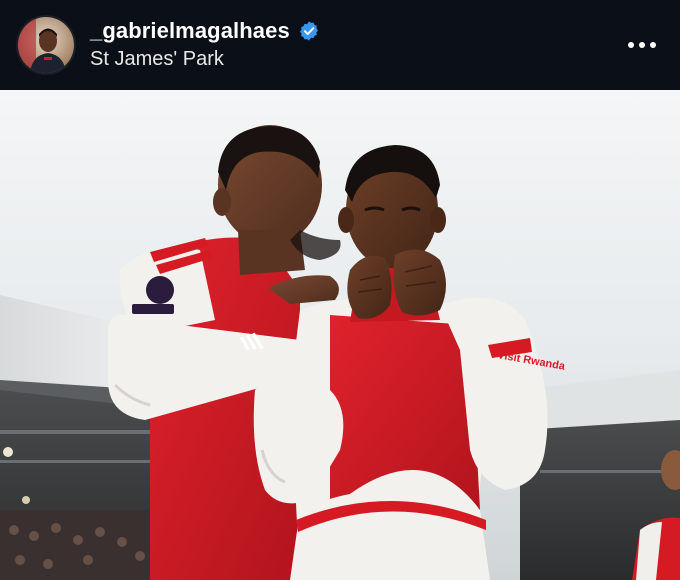 Image resolution: width=680 pixels, height=580 pixels. I want to click on more-options-icon, so click(642, 45).